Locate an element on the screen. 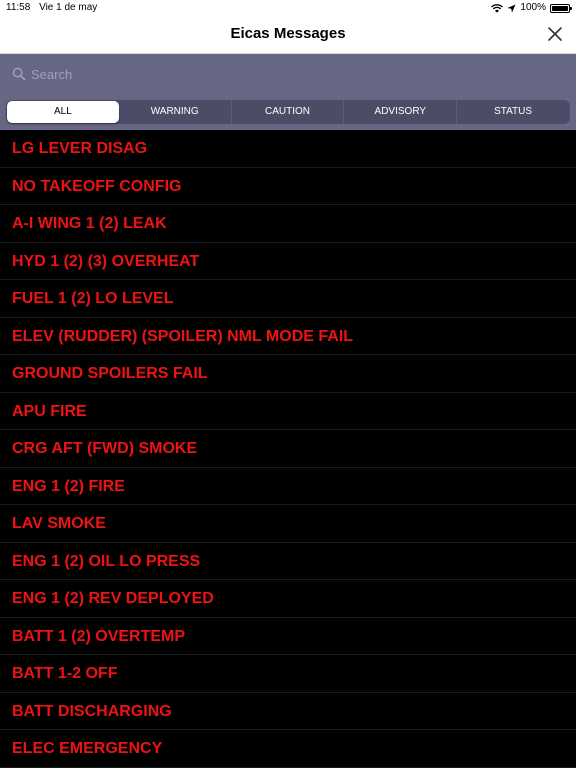 The image size is (576, 768). message-label: ELEC EMERGENCY is located at coordinates (87, 748).